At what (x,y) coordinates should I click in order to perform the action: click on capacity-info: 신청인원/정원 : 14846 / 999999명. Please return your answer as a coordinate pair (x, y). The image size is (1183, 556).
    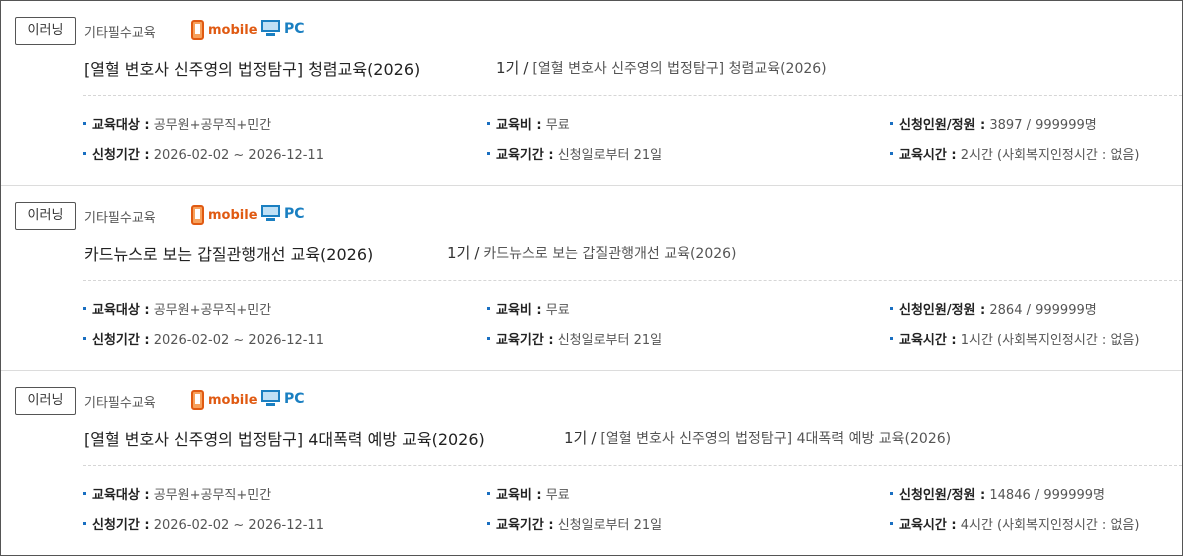
    Looking at the image, I should click on (997, 493).